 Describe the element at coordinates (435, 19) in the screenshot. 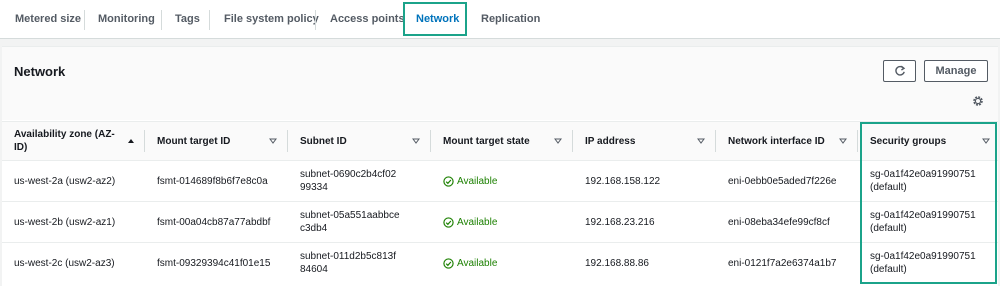

I see `tab-highlight-box` at that location.